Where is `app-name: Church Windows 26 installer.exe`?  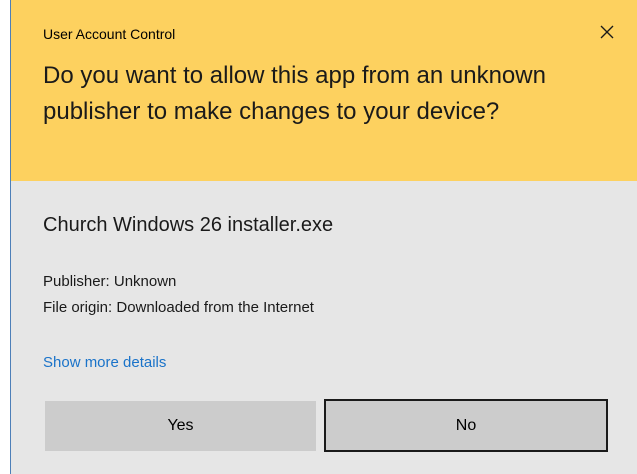
app-name: Church Windows 26 installer.exe is located at coordinates (188, 225).